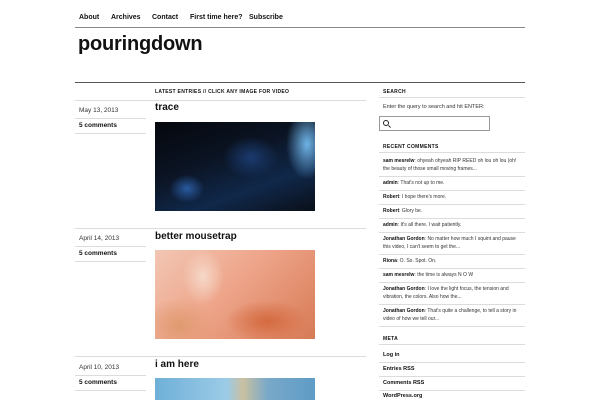 Image resolution: width=600 pixels, height=400 pixels. I want to click on recent-comment-item: sam mesrelw: the time is always N O W, so click(453, 275).